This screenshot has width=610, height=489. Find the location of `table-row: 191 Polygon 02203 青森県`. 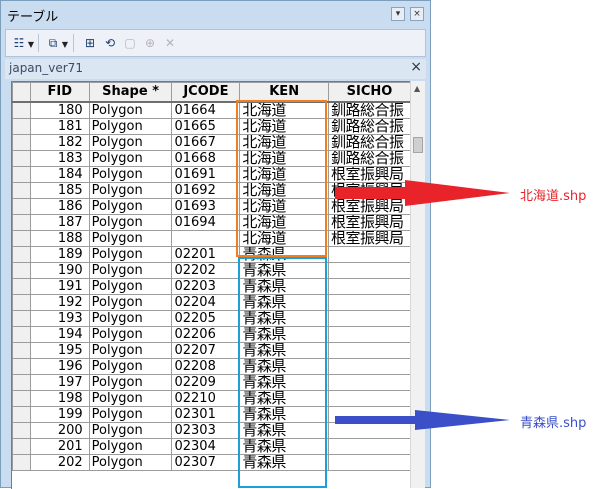

table-row: 191 Polygon 02203 青森県 is located at coordinates (211, 286).